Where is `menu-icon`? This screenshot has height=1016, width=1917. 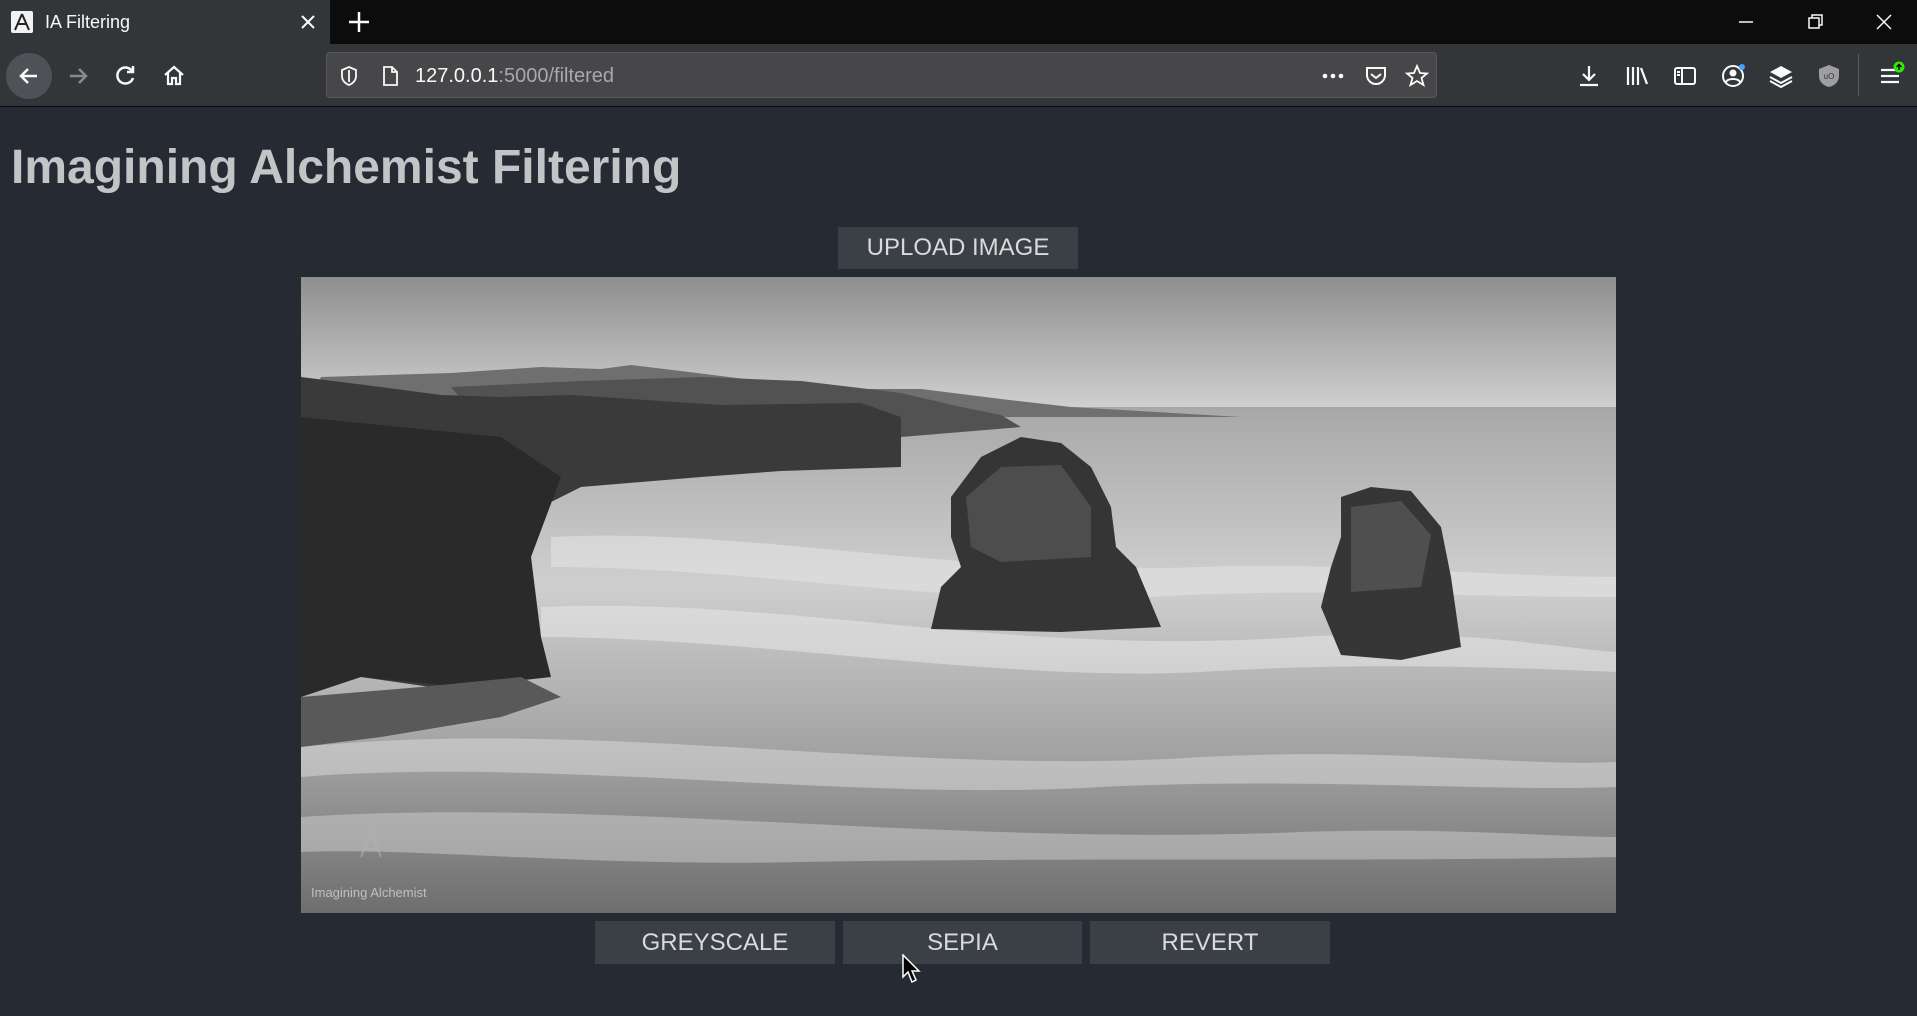 menu-icon is located at coordinates (1890, 76).